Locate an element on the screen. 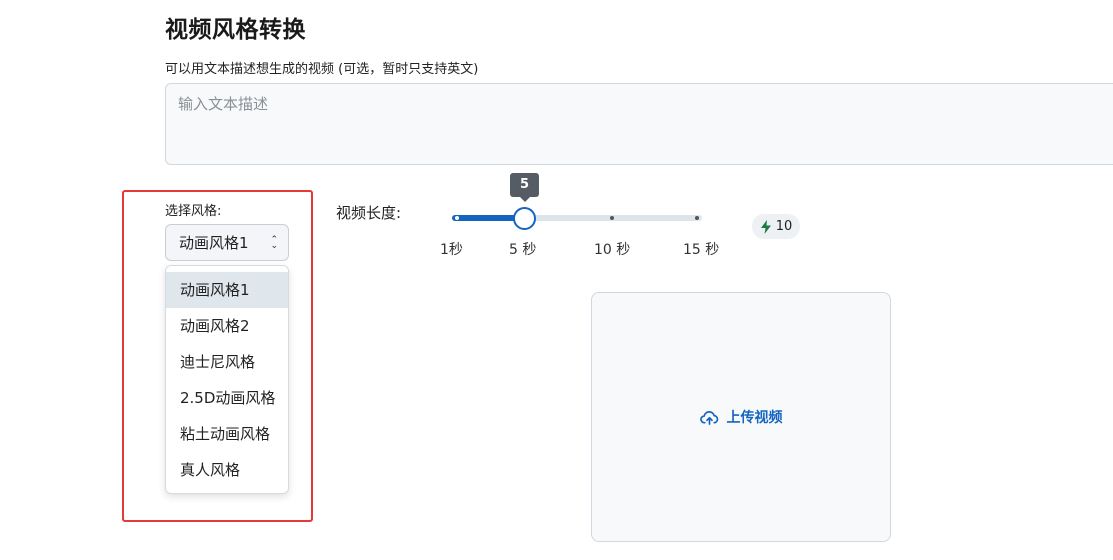 The image size is (1113, 560). credit-value: 10 is located at coordinates (784, 226).